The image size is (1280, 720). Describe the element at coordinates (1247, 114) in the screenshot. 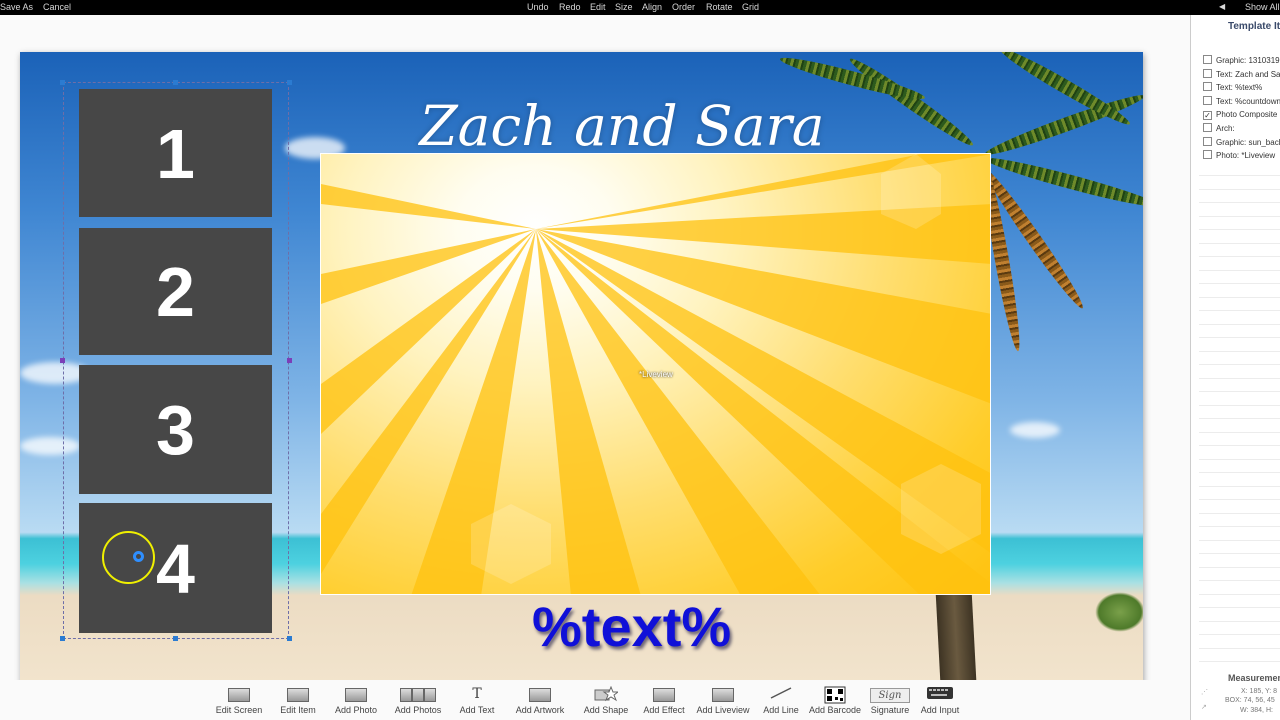

I see `template-item-label: Photo Composite` at that location.